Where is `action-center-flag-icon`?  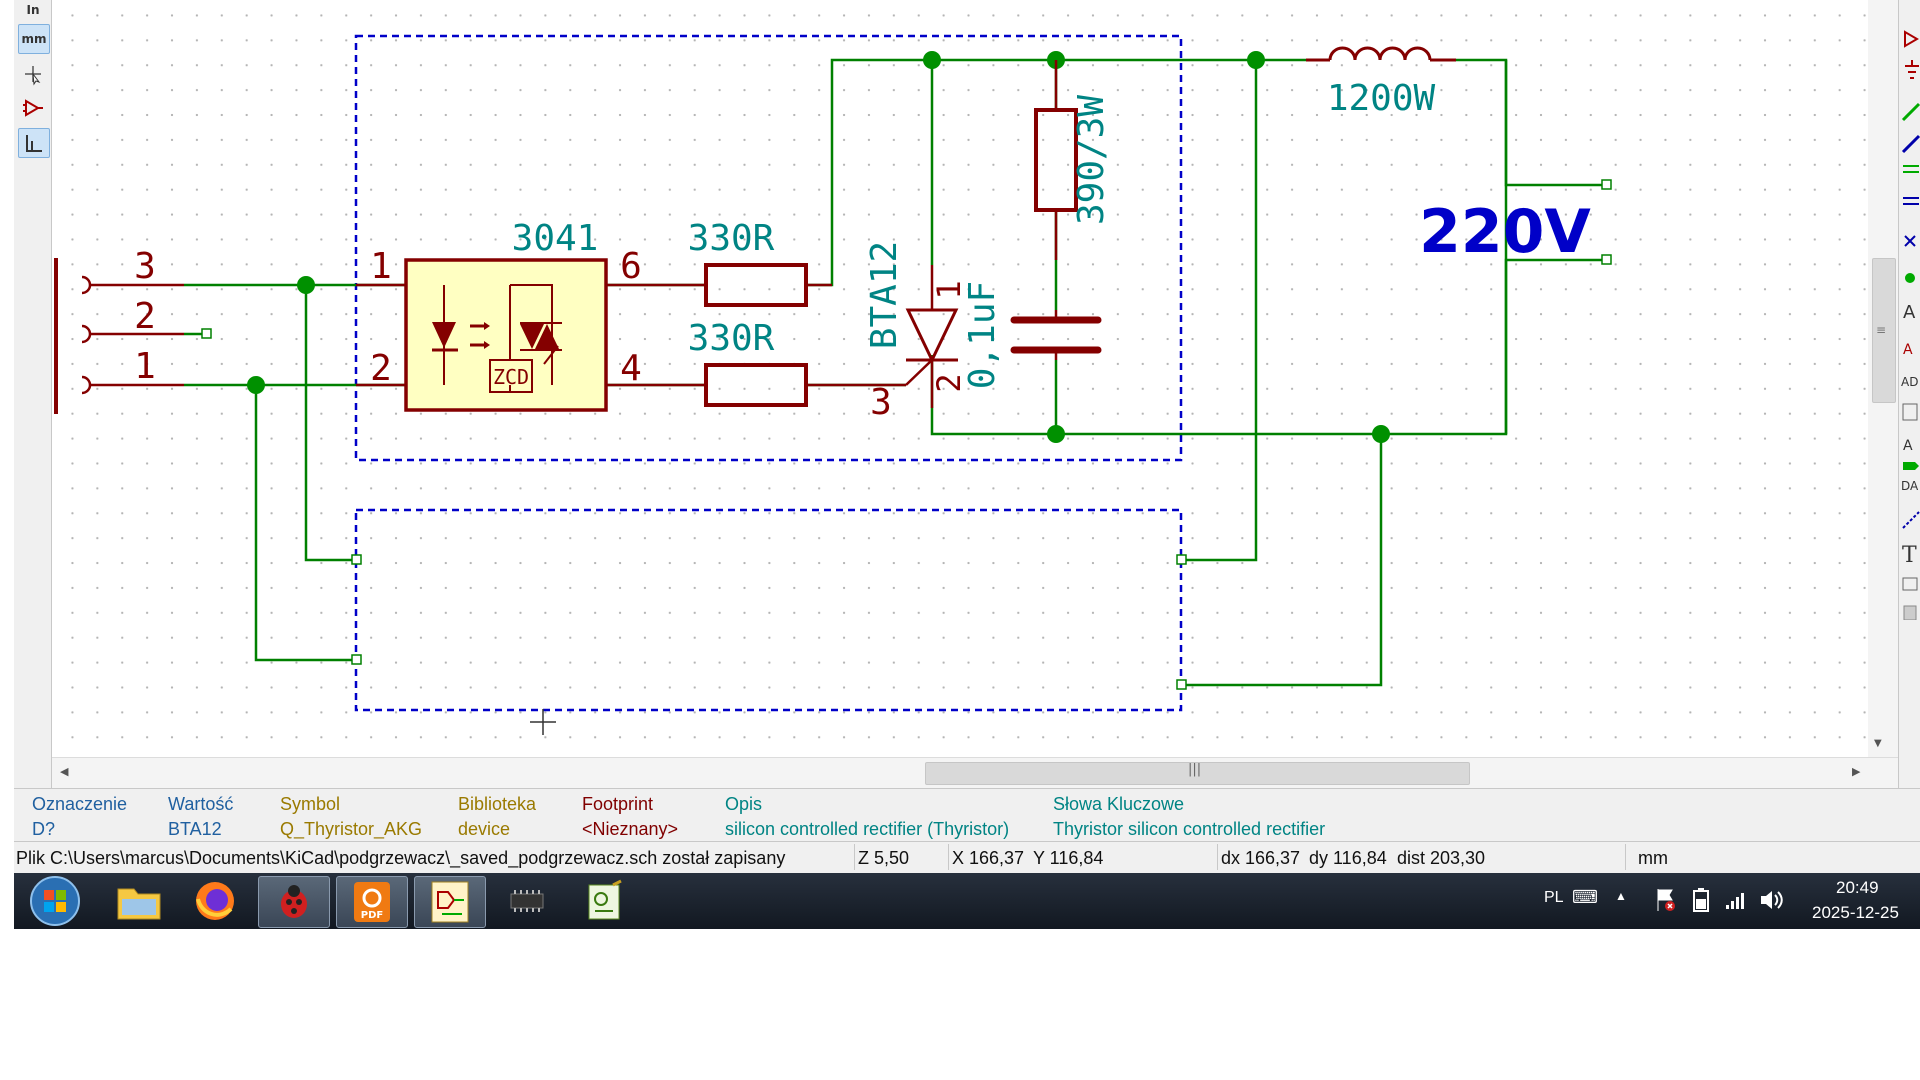
action-center-flag-icon is located at coordinates (1666, 900).